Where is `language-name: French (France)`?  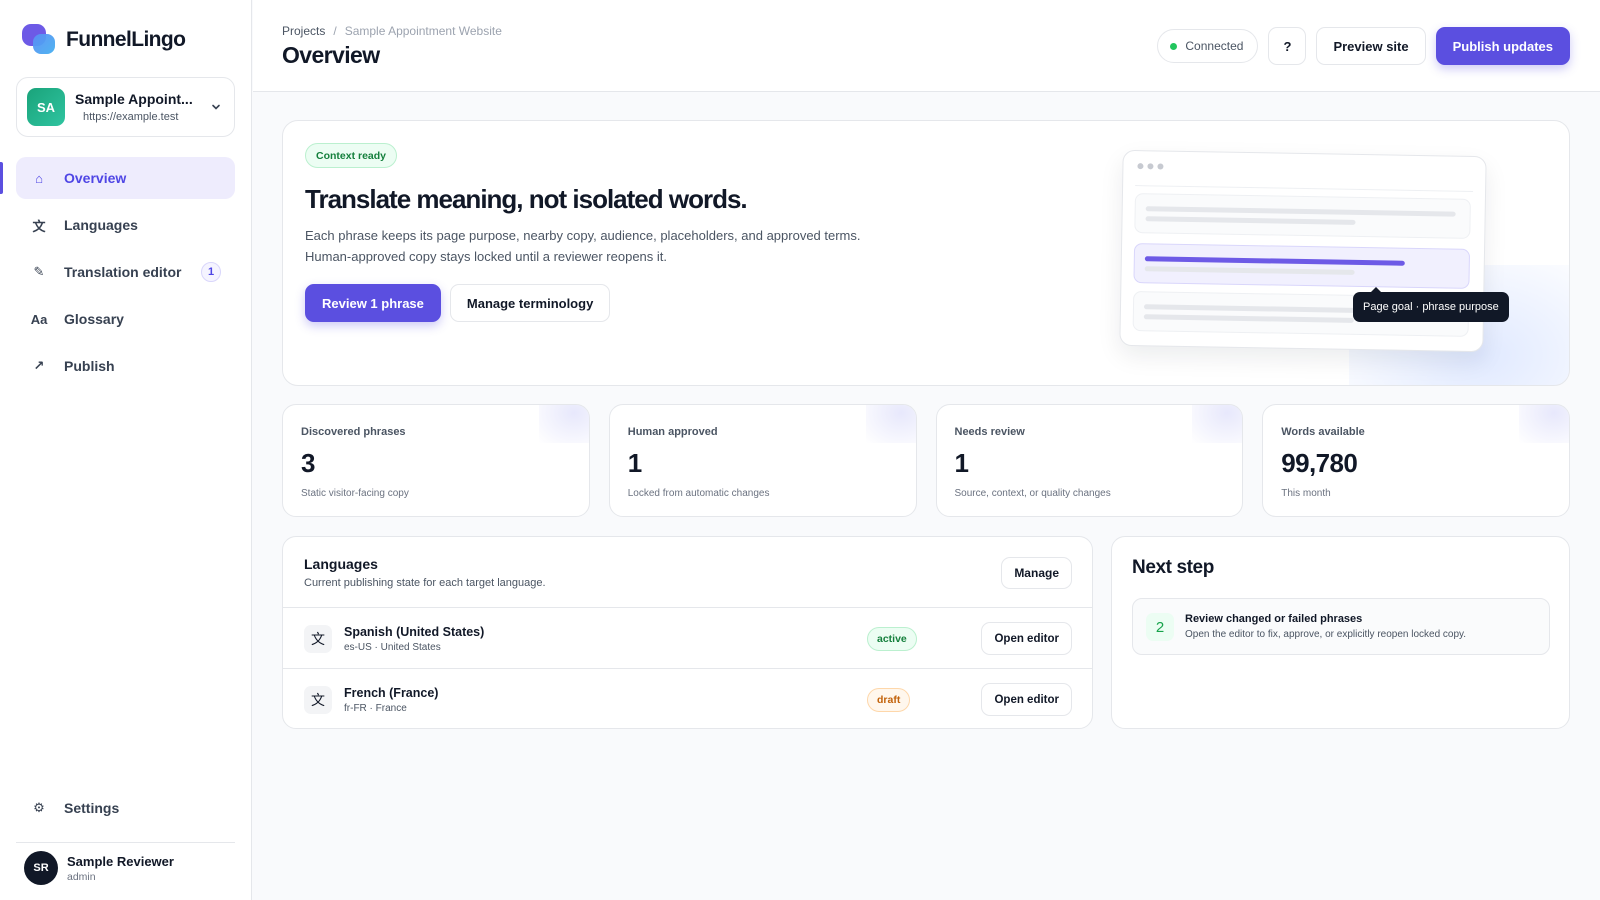 language-name: French (France) is located at coordinates (391, 693).